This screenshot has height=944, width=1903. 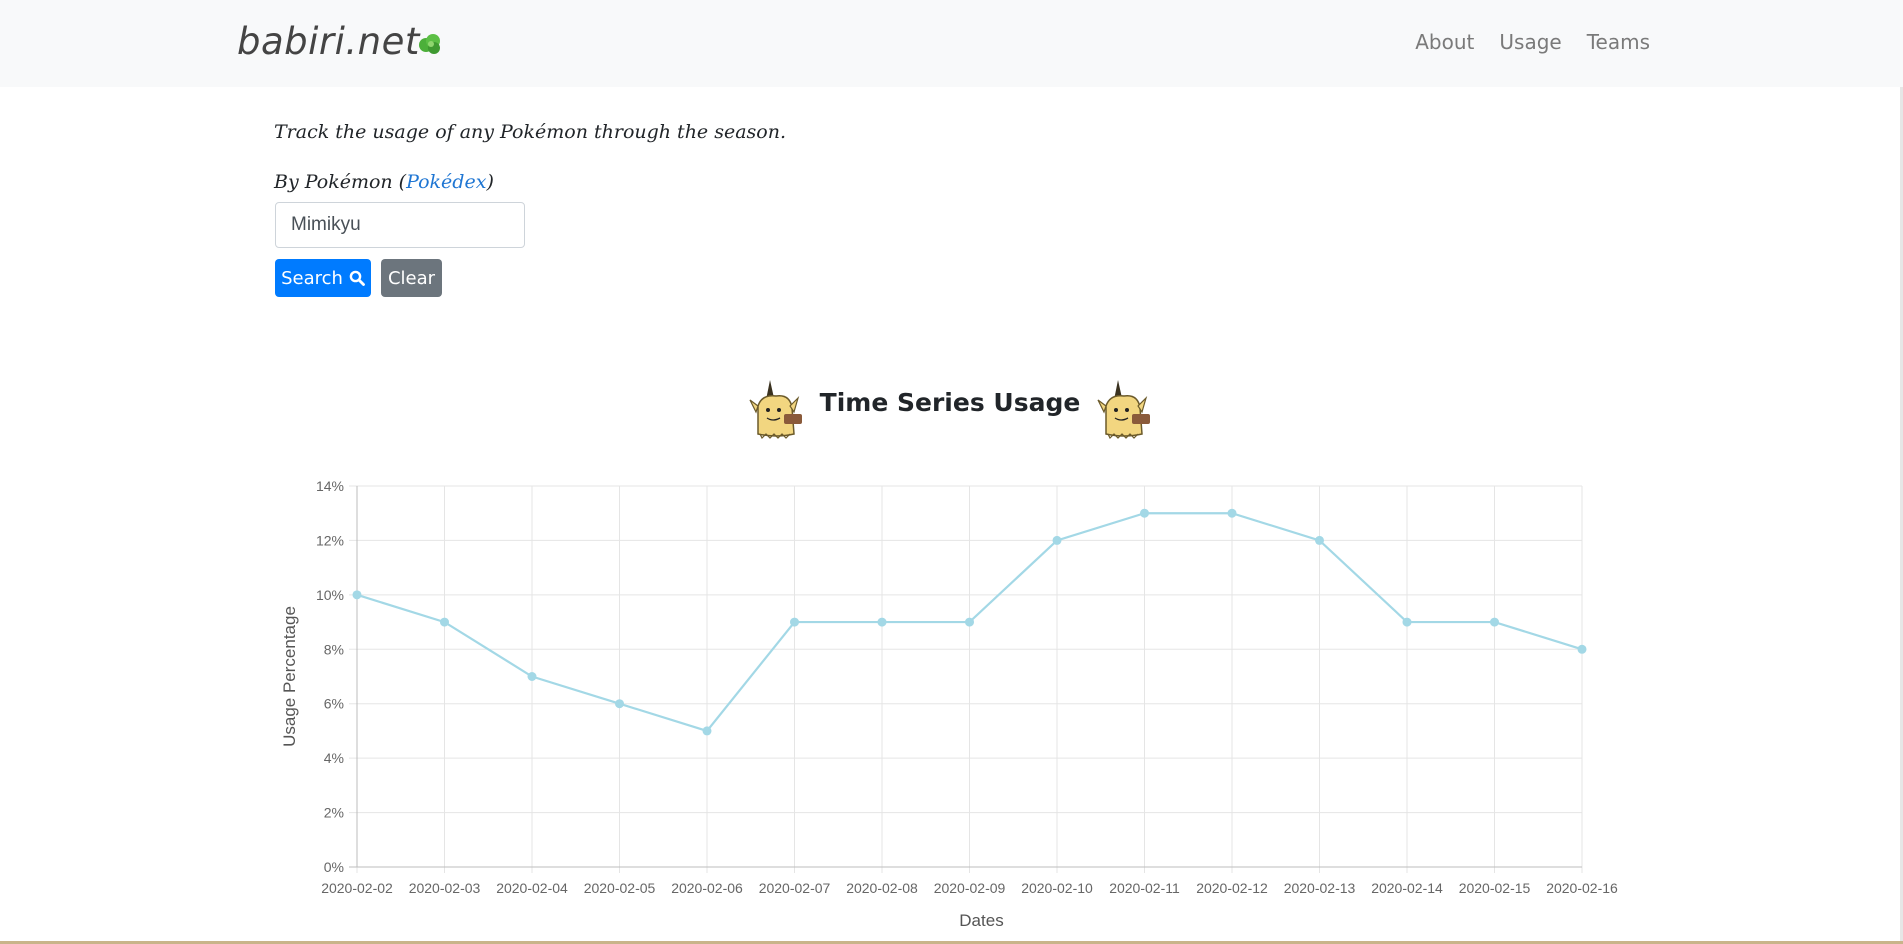 I want to click on x-tick-label: 2020-02-03, so click(x=445, y=888).